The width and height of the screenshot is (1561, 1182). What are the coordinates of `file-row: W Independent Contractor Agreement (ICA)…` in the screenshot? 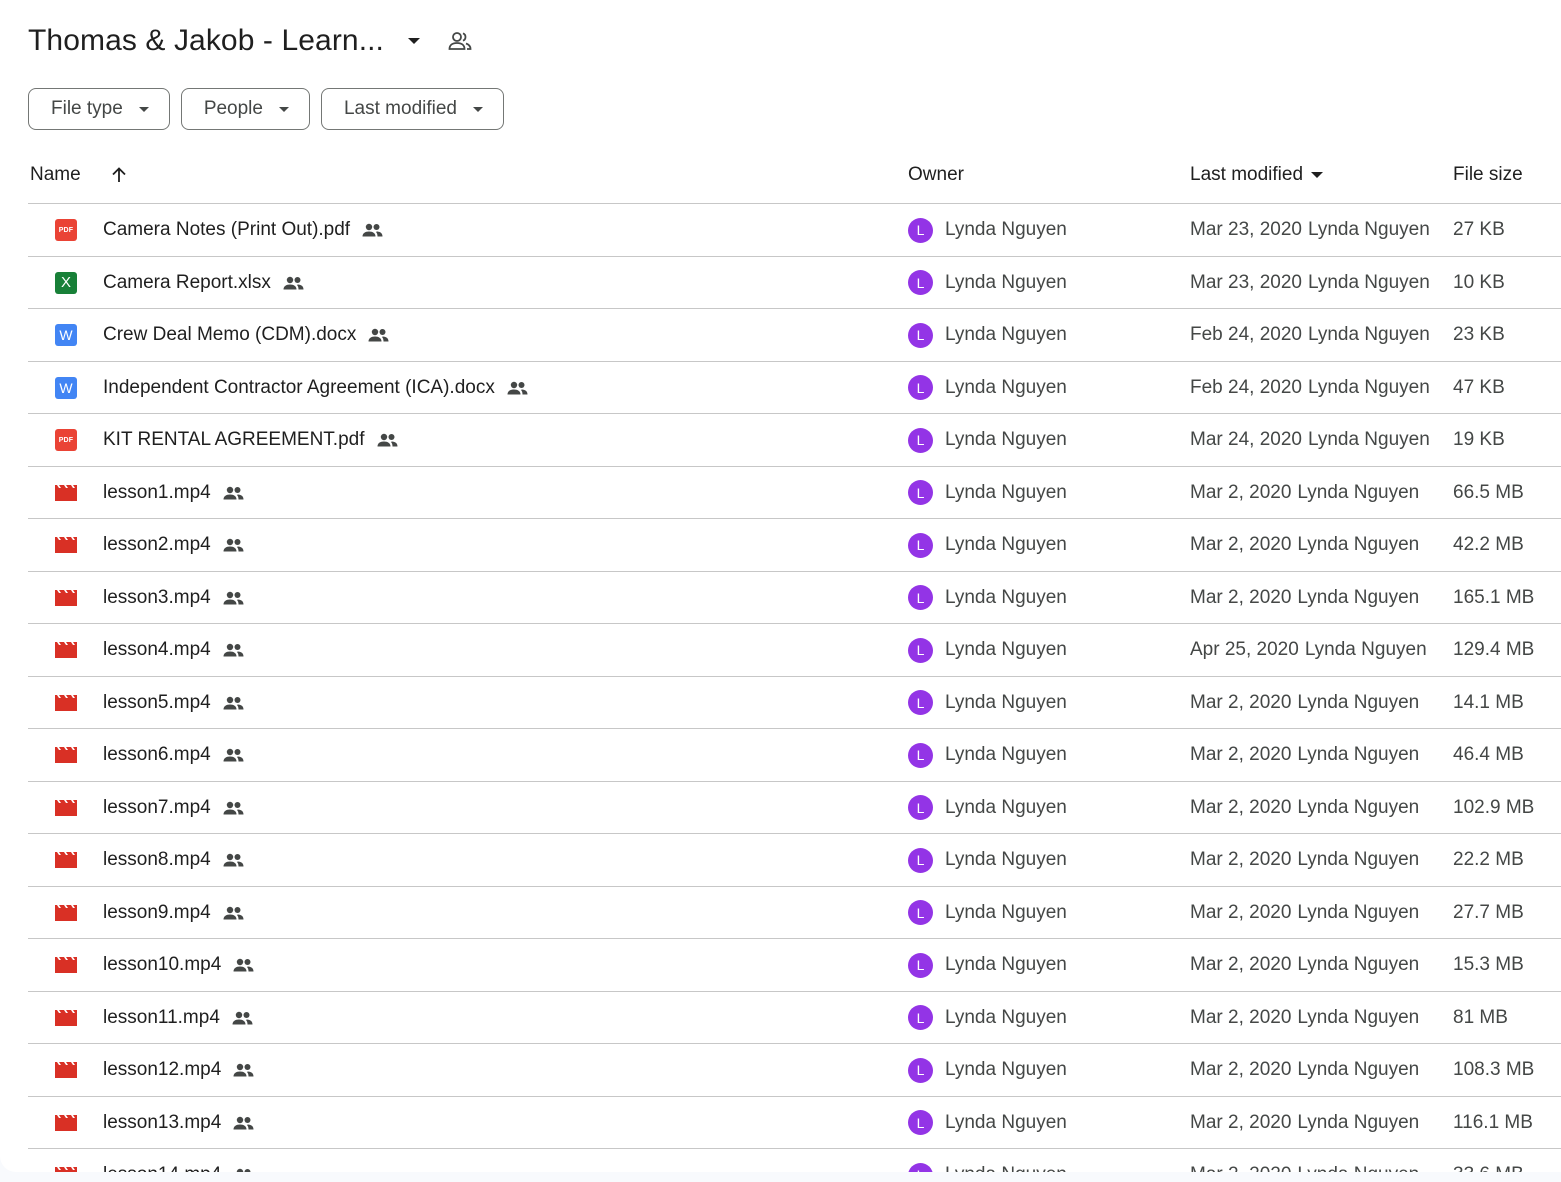 It's located at (794, 388).